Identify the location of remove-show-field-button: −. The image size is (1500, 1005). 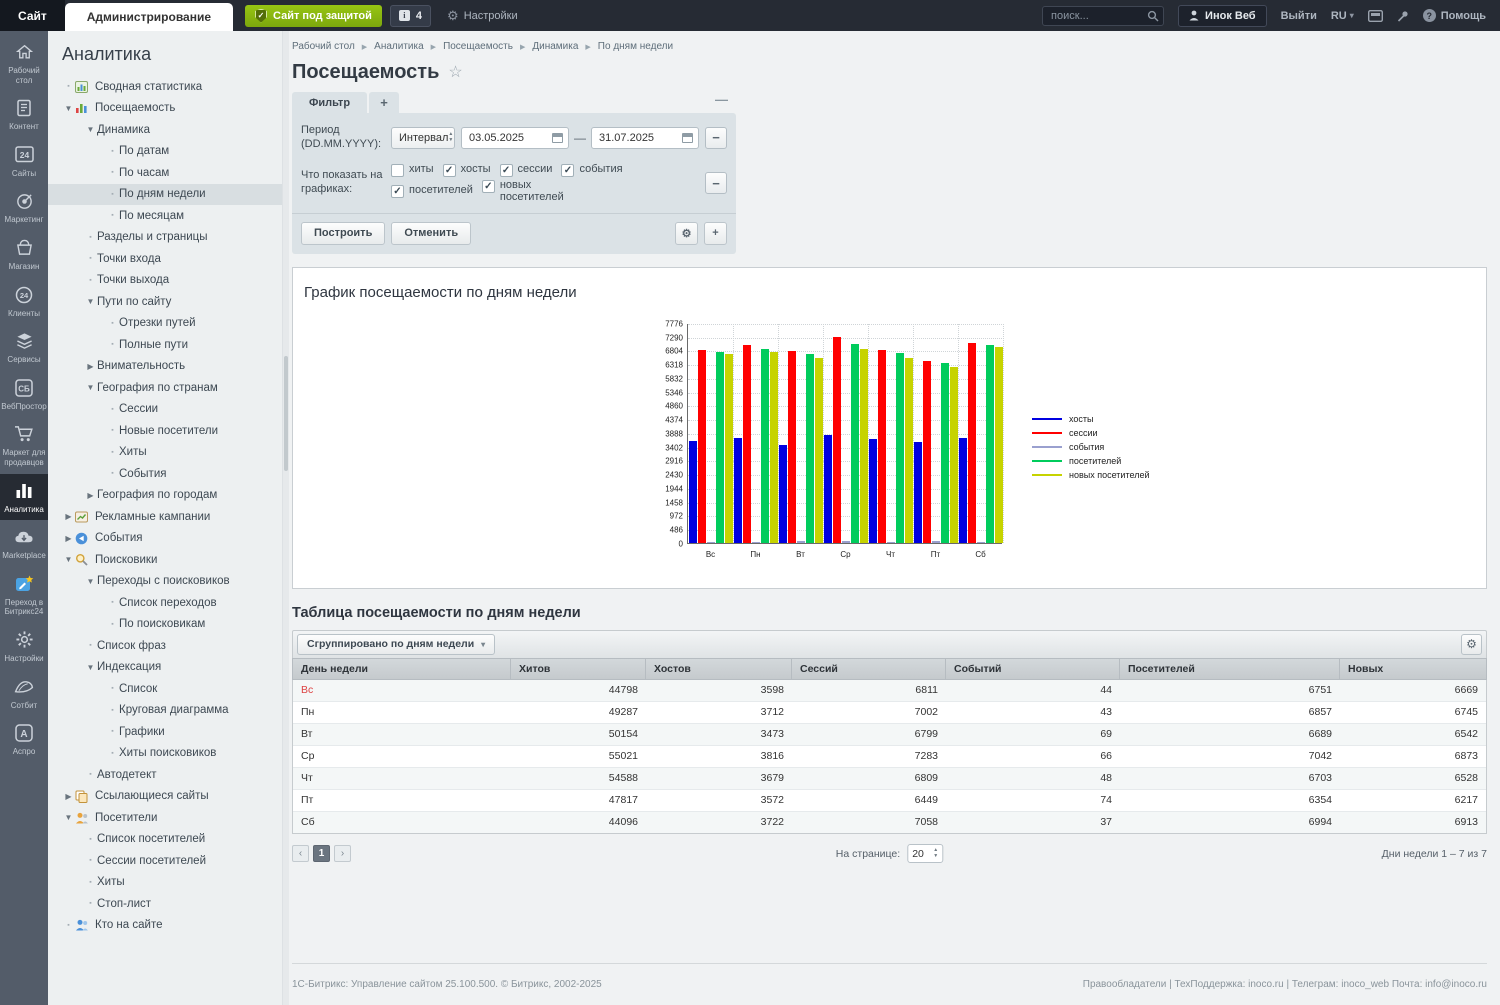
(716, 183).